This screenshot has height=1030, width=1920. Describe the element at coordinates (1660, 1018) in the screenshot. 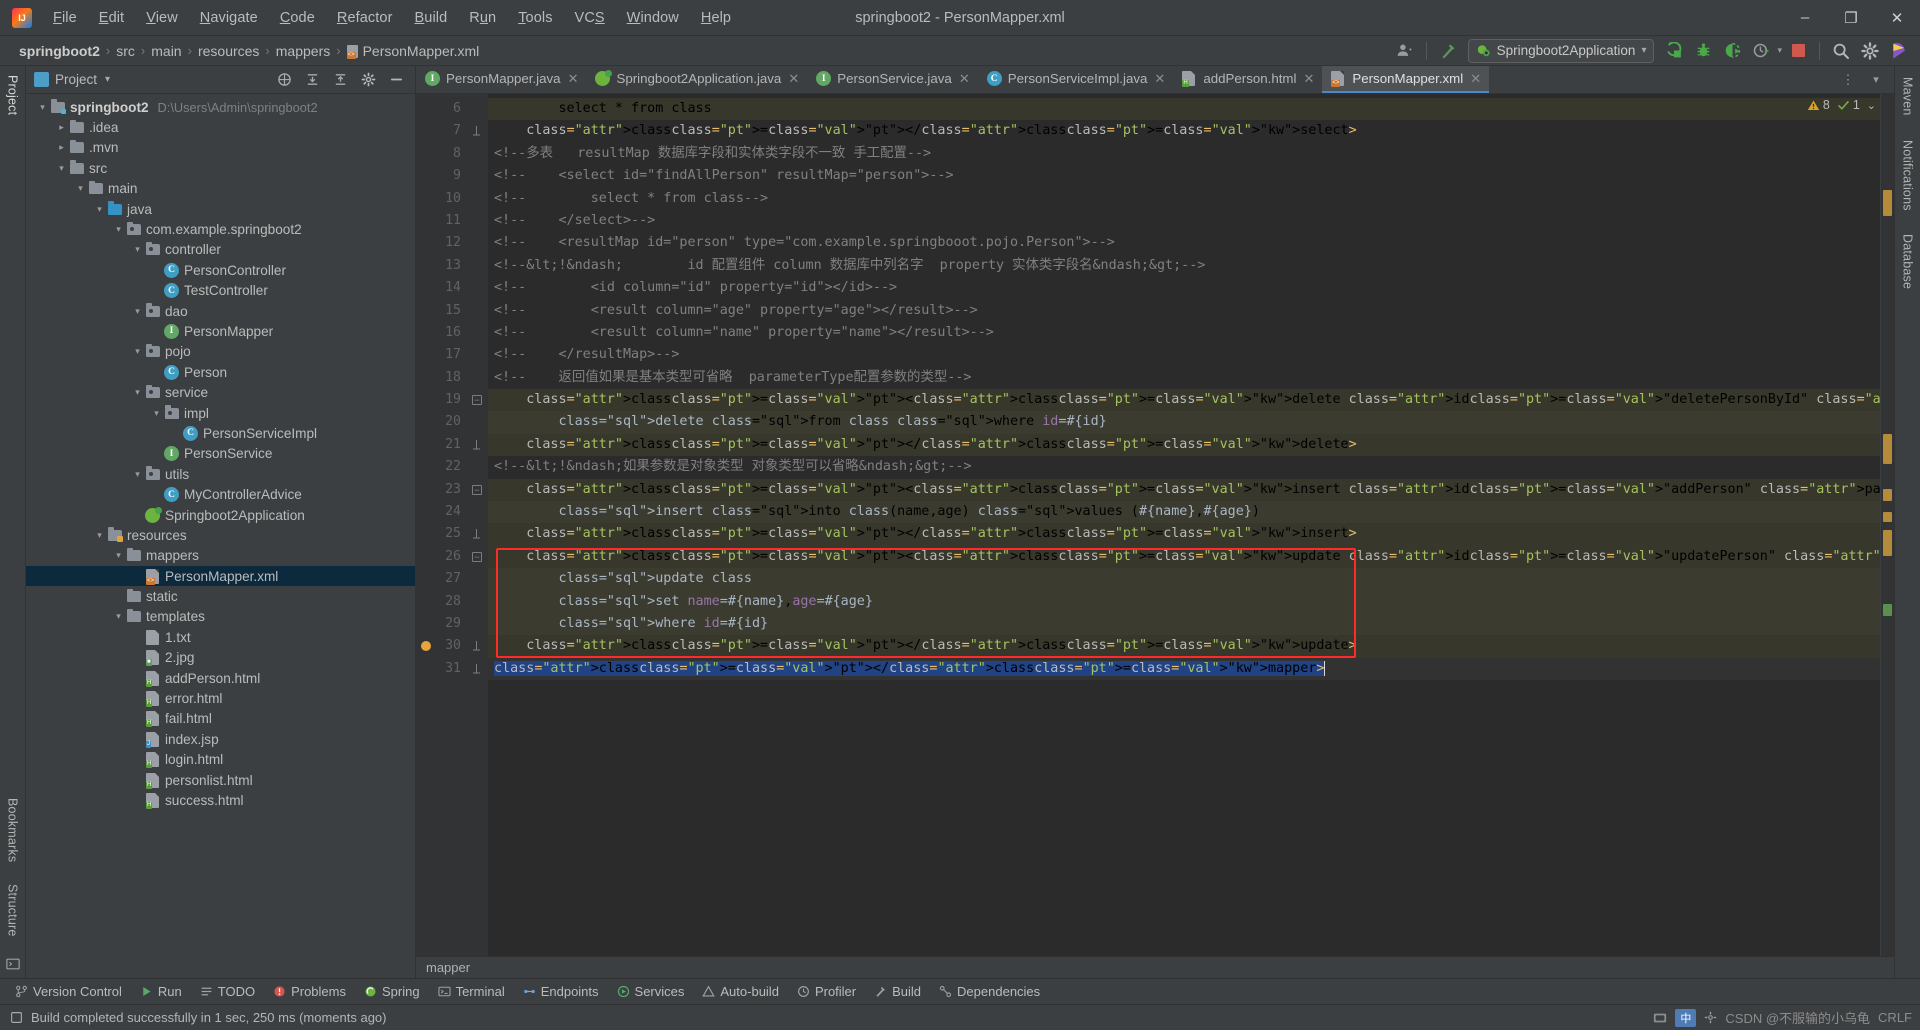

I see `ime-indicator` at that location.